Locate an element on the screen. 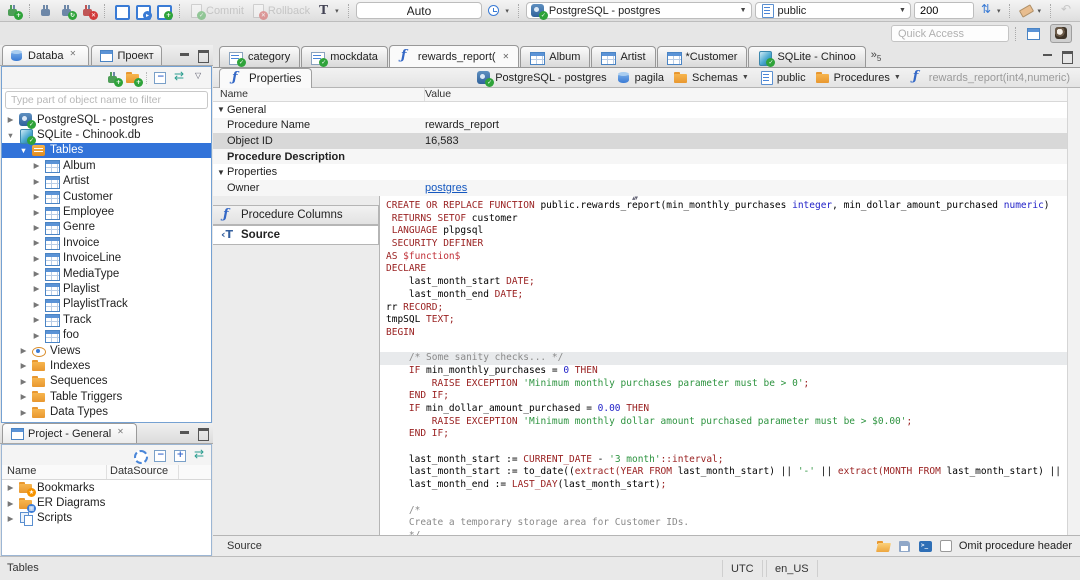 Image resolution: width=1080 pixels, height=580 pixels. breadcrumb-rewards-report-int4-numeric: rewards_report(int4,numeric) is located at coordinates (990, 76).